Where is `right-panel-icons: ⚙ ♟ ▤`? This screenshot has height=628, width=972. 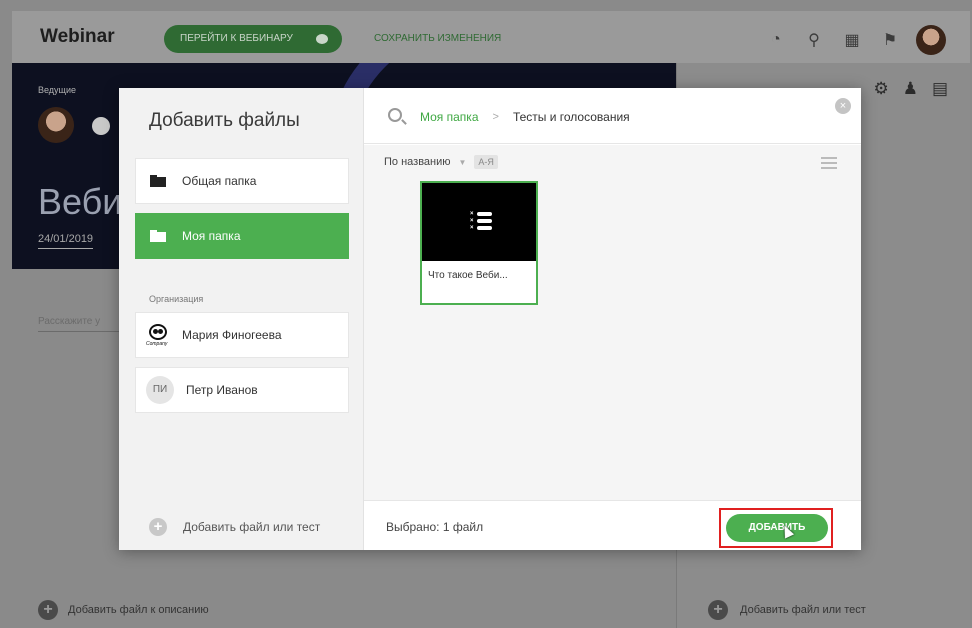 right-panel-icons: ⚙ ♟ ▤ is located at coordinates (910, 89).